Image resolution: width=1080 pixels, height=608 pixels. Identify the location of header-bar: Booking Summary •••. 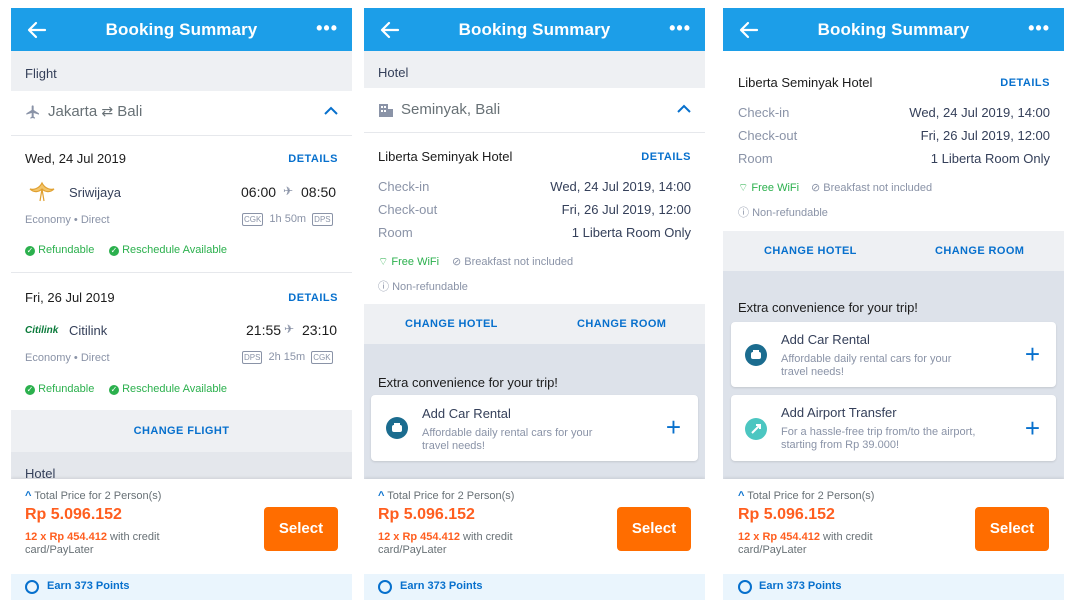
(893, 29).